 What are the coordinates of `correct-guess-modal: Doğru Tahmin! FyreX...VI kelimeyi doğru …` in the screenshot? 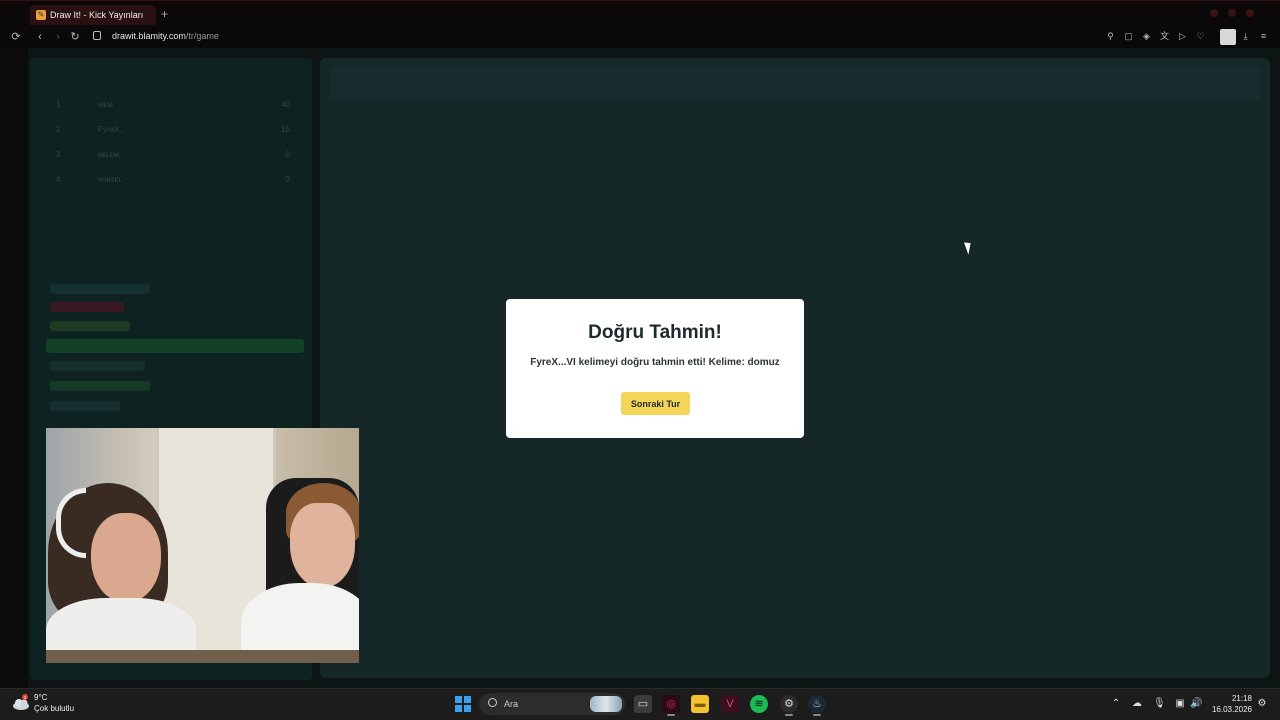 It's located at (655, 368).